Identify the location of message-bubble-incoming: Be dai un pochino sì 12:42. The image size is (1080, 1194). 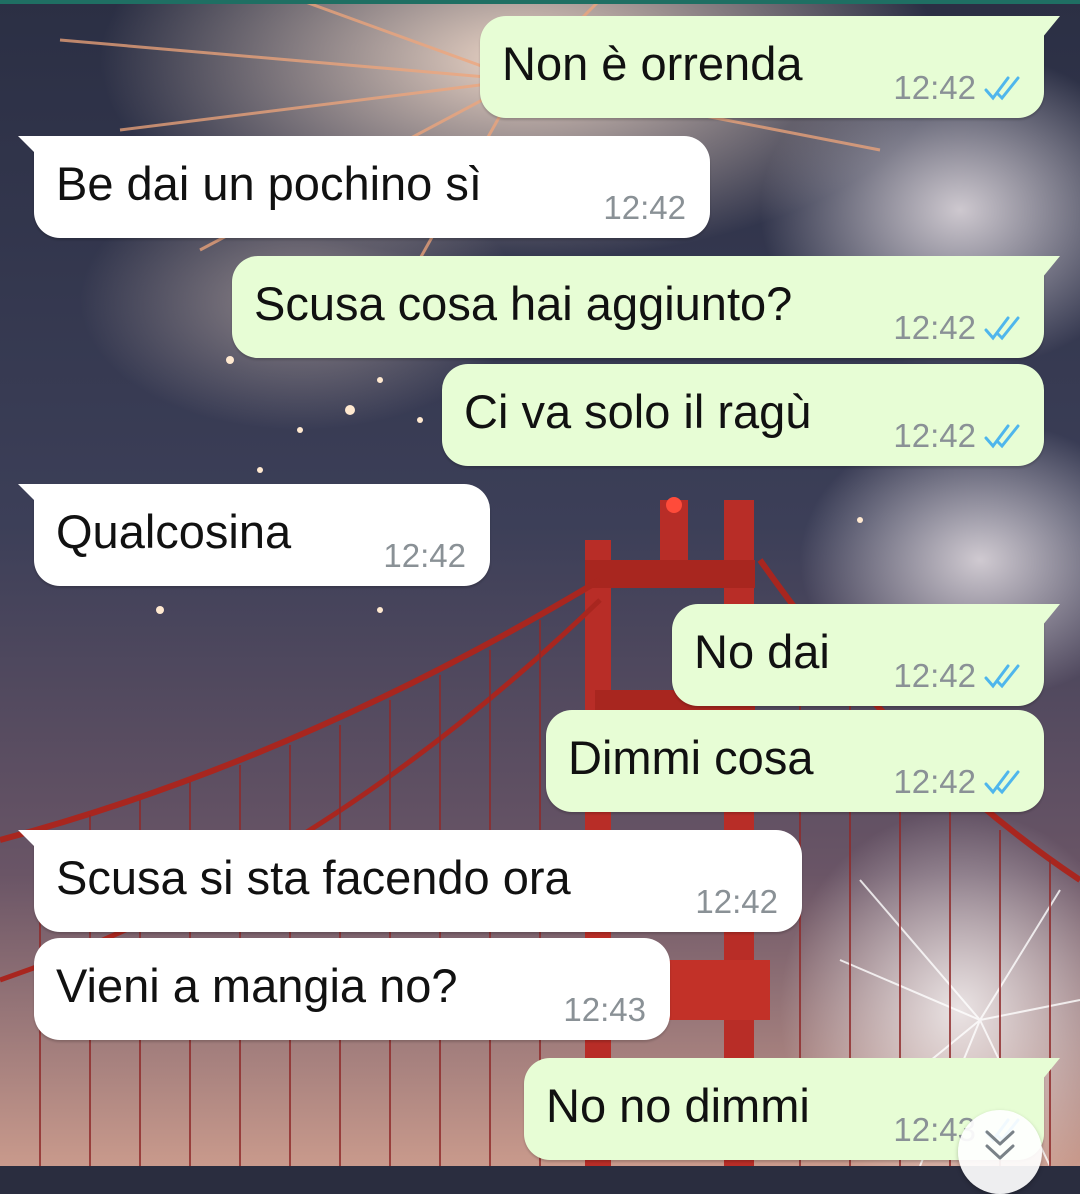
(364, 187).